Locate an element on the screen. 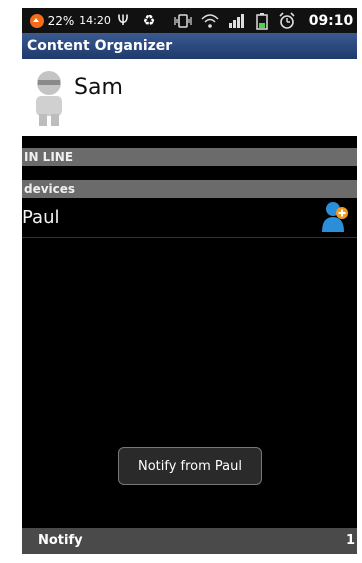 The height and width of the screenshot is (563, 362). status-time: 09:10 is located at coordinates (331, 20).